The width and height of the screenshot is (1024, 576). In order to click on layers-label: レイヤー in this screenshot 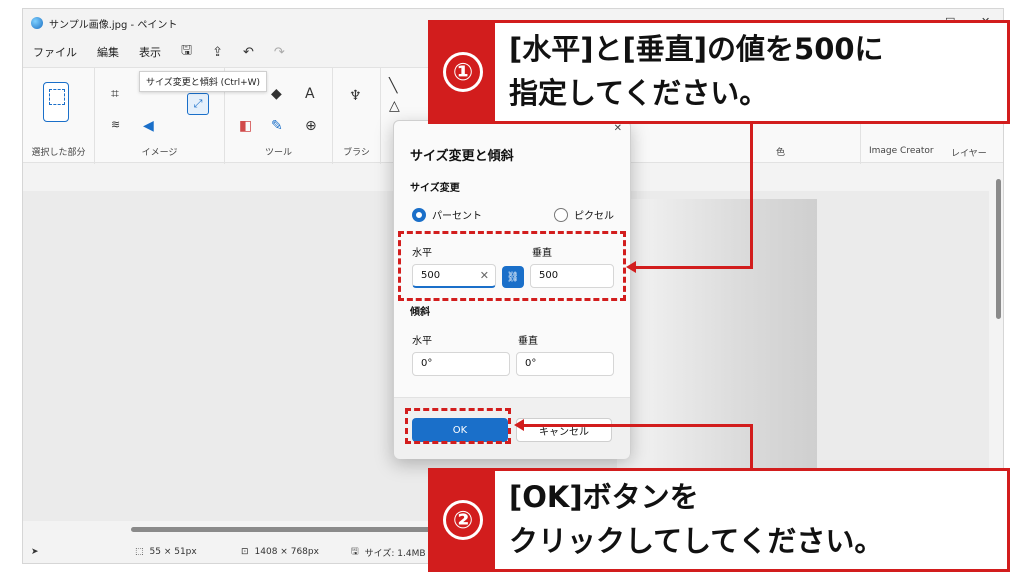, I will do `click(969, 152)`.